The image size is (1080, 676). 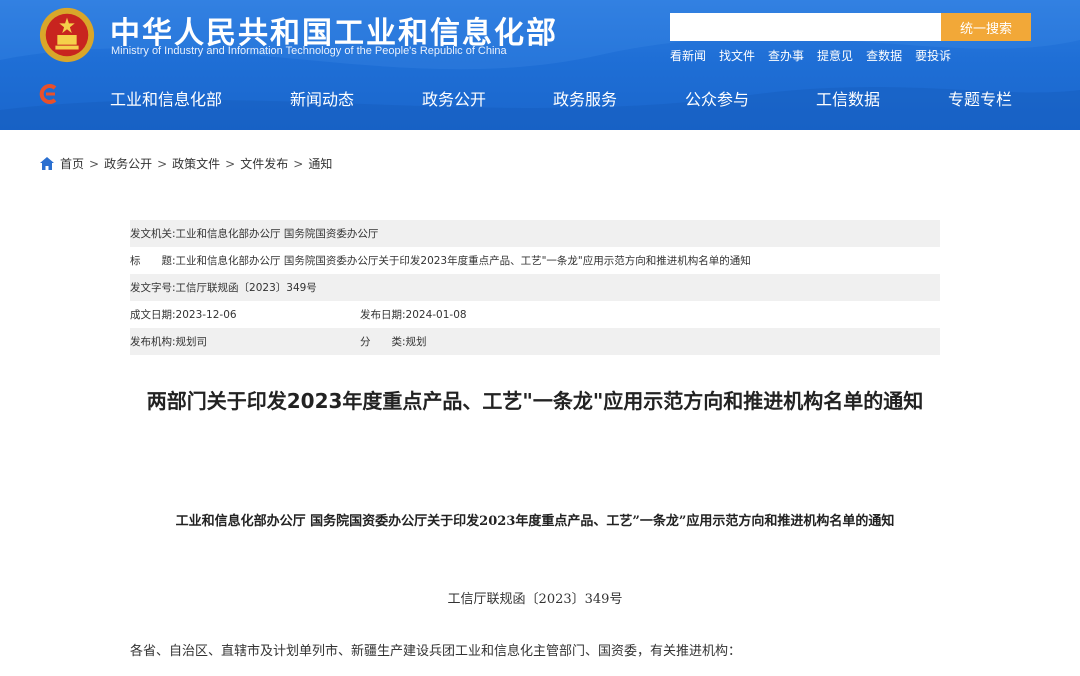 I want to click on meta-created-label: 成文日期:, so click(x=153, y=315).